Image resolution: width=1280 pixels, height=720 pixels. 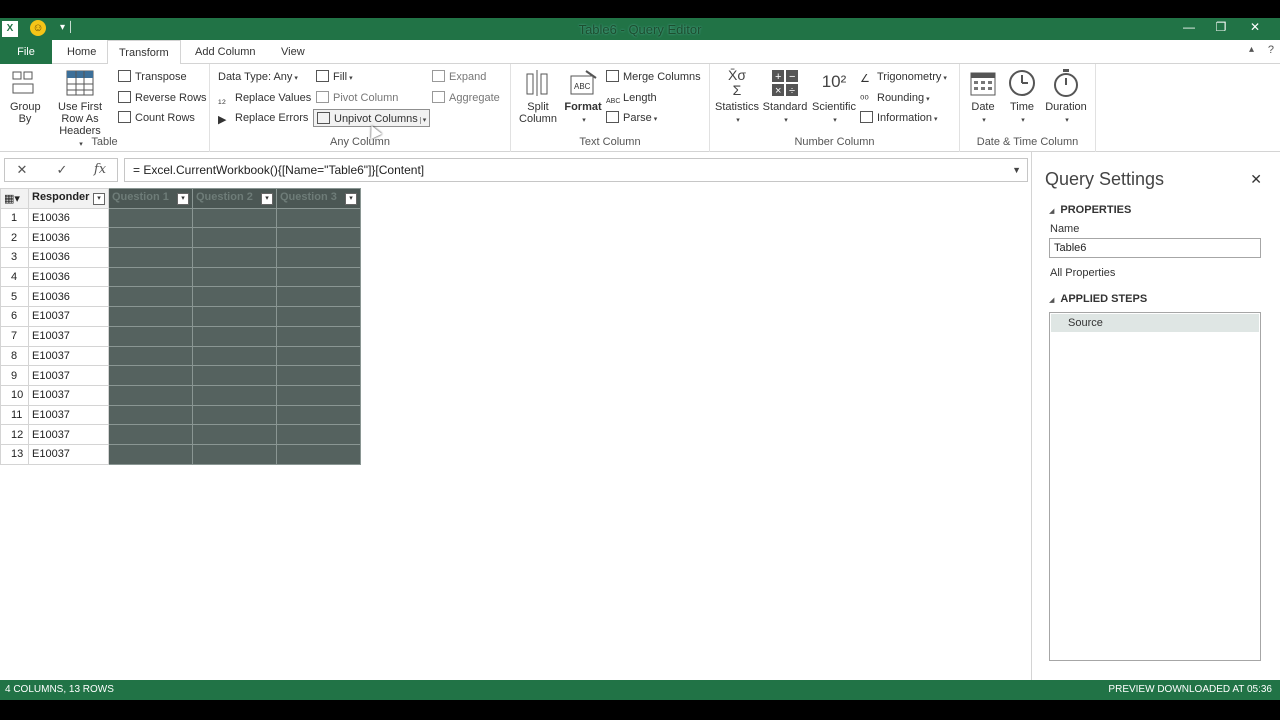 I want to click on table-row: 9 E10037, so click(x=180, y=375).